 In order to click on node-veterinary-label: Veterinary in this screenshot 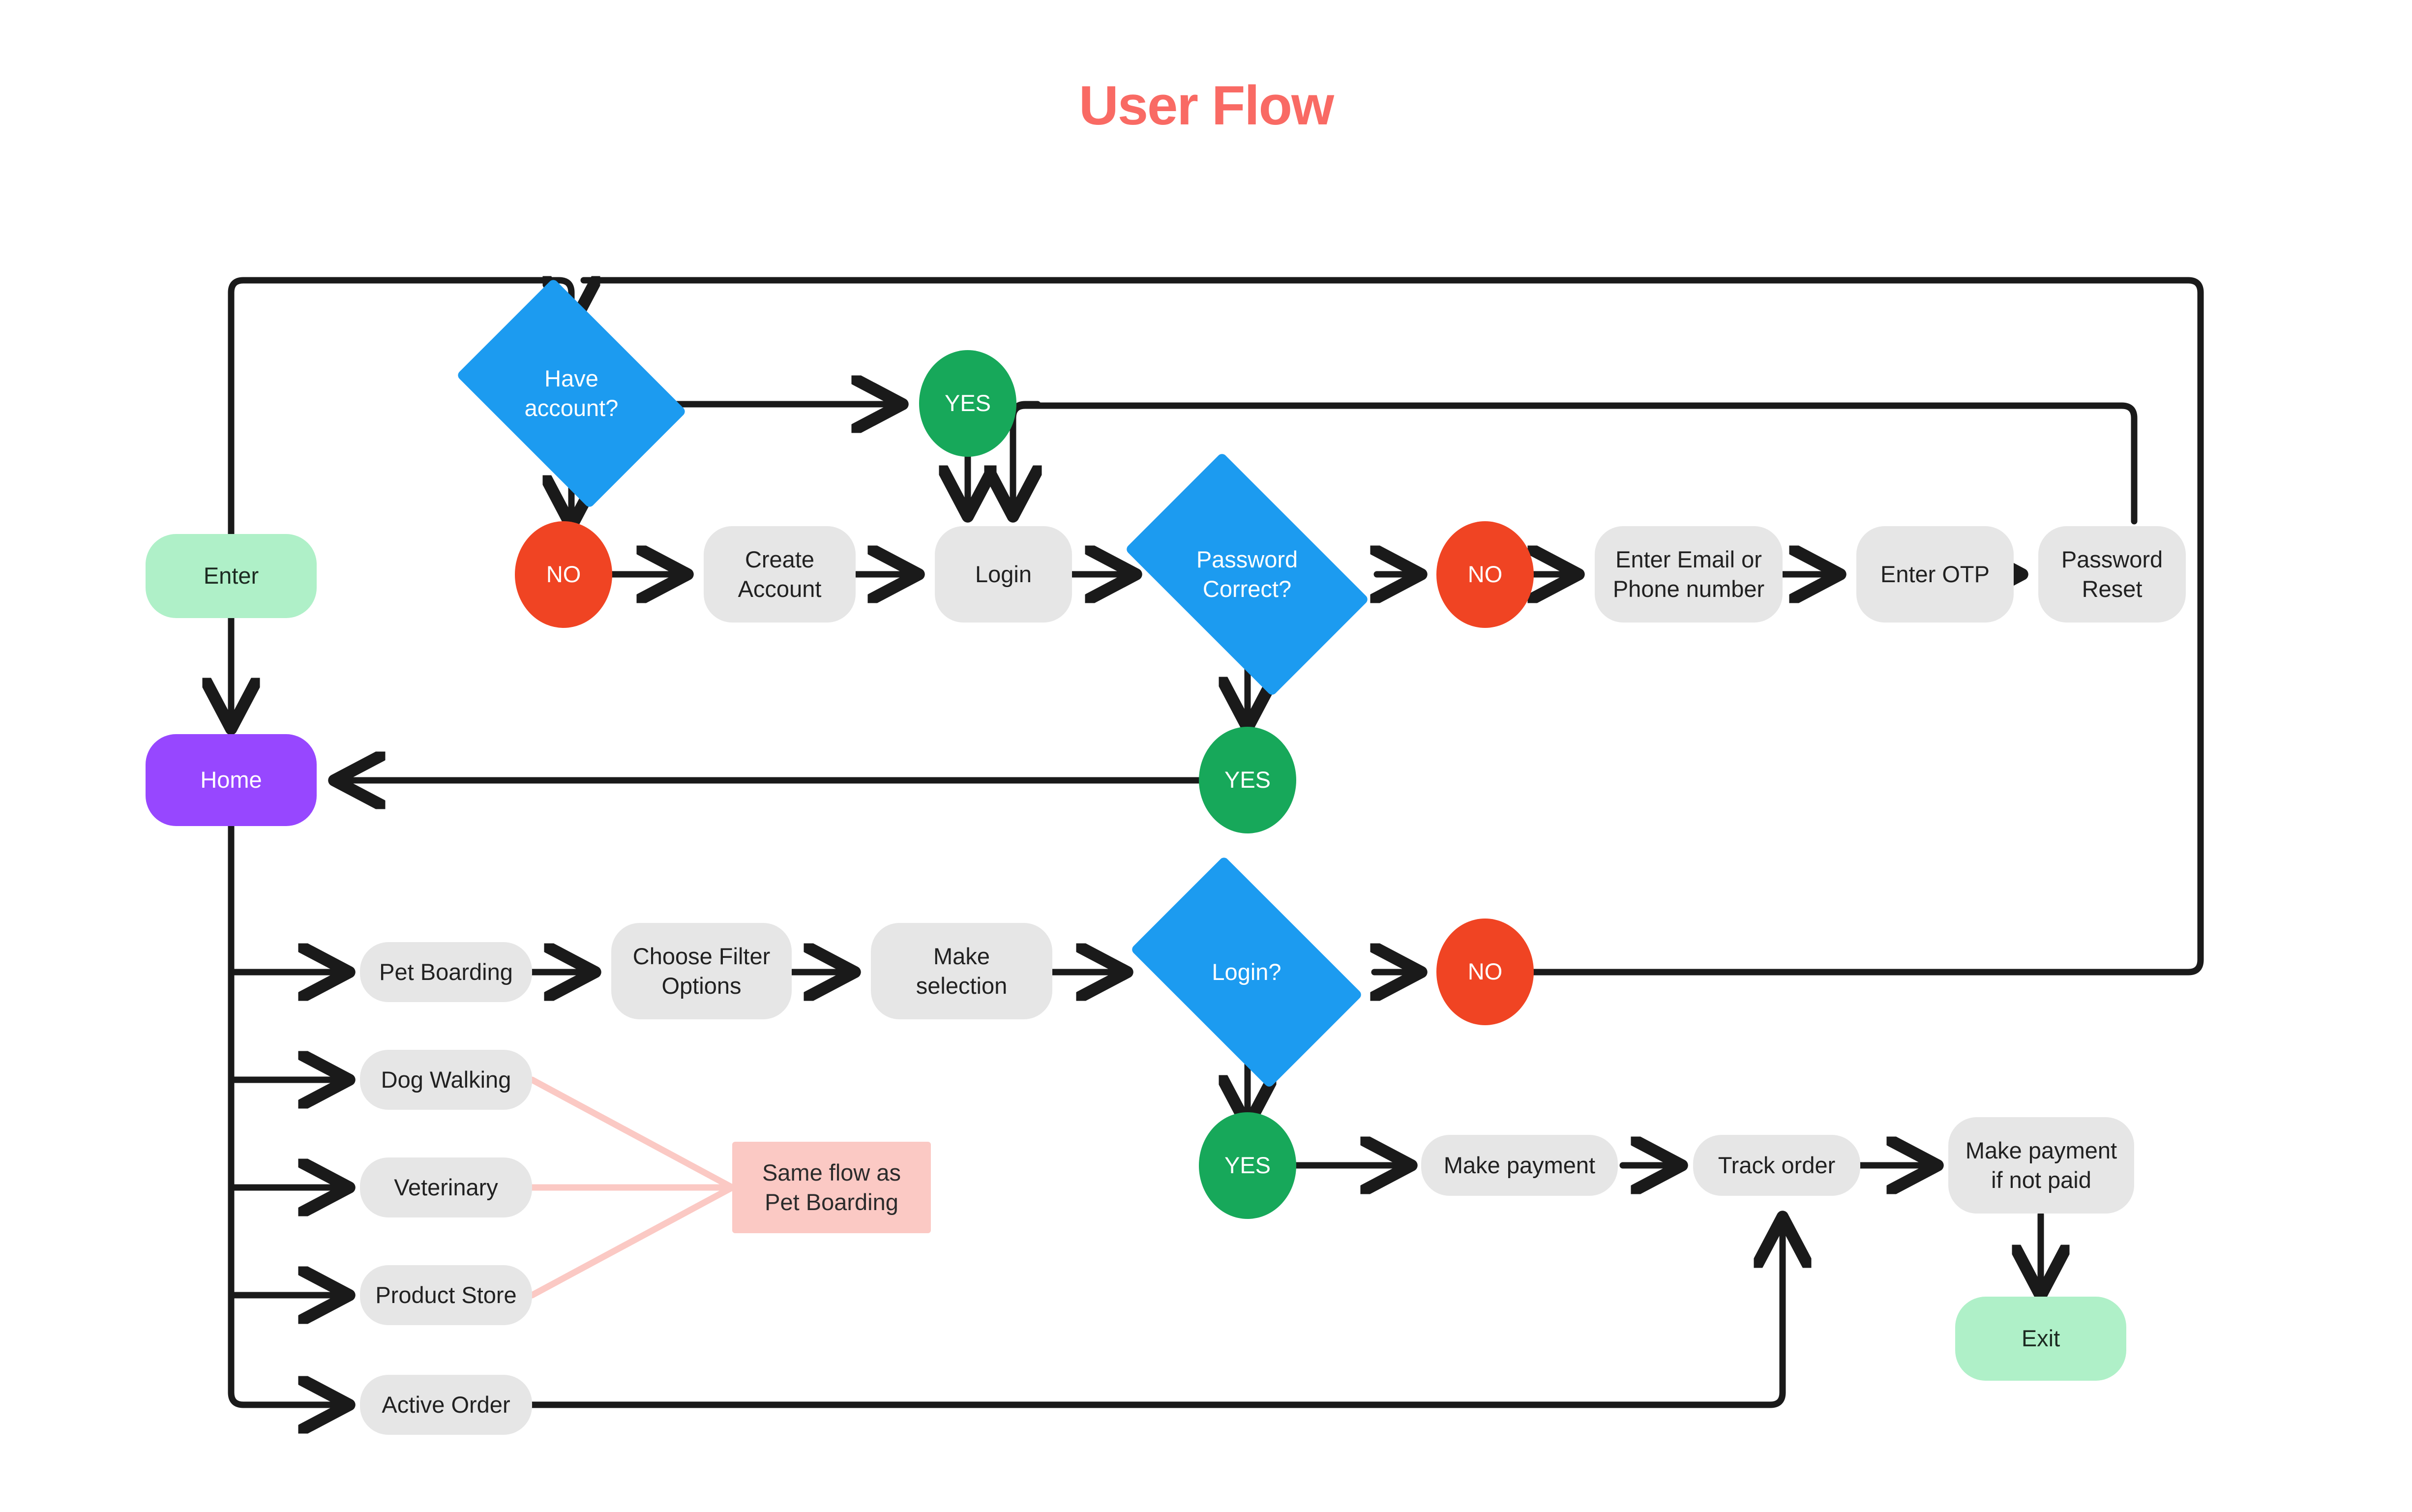, I will do `click(446, 1187)`.